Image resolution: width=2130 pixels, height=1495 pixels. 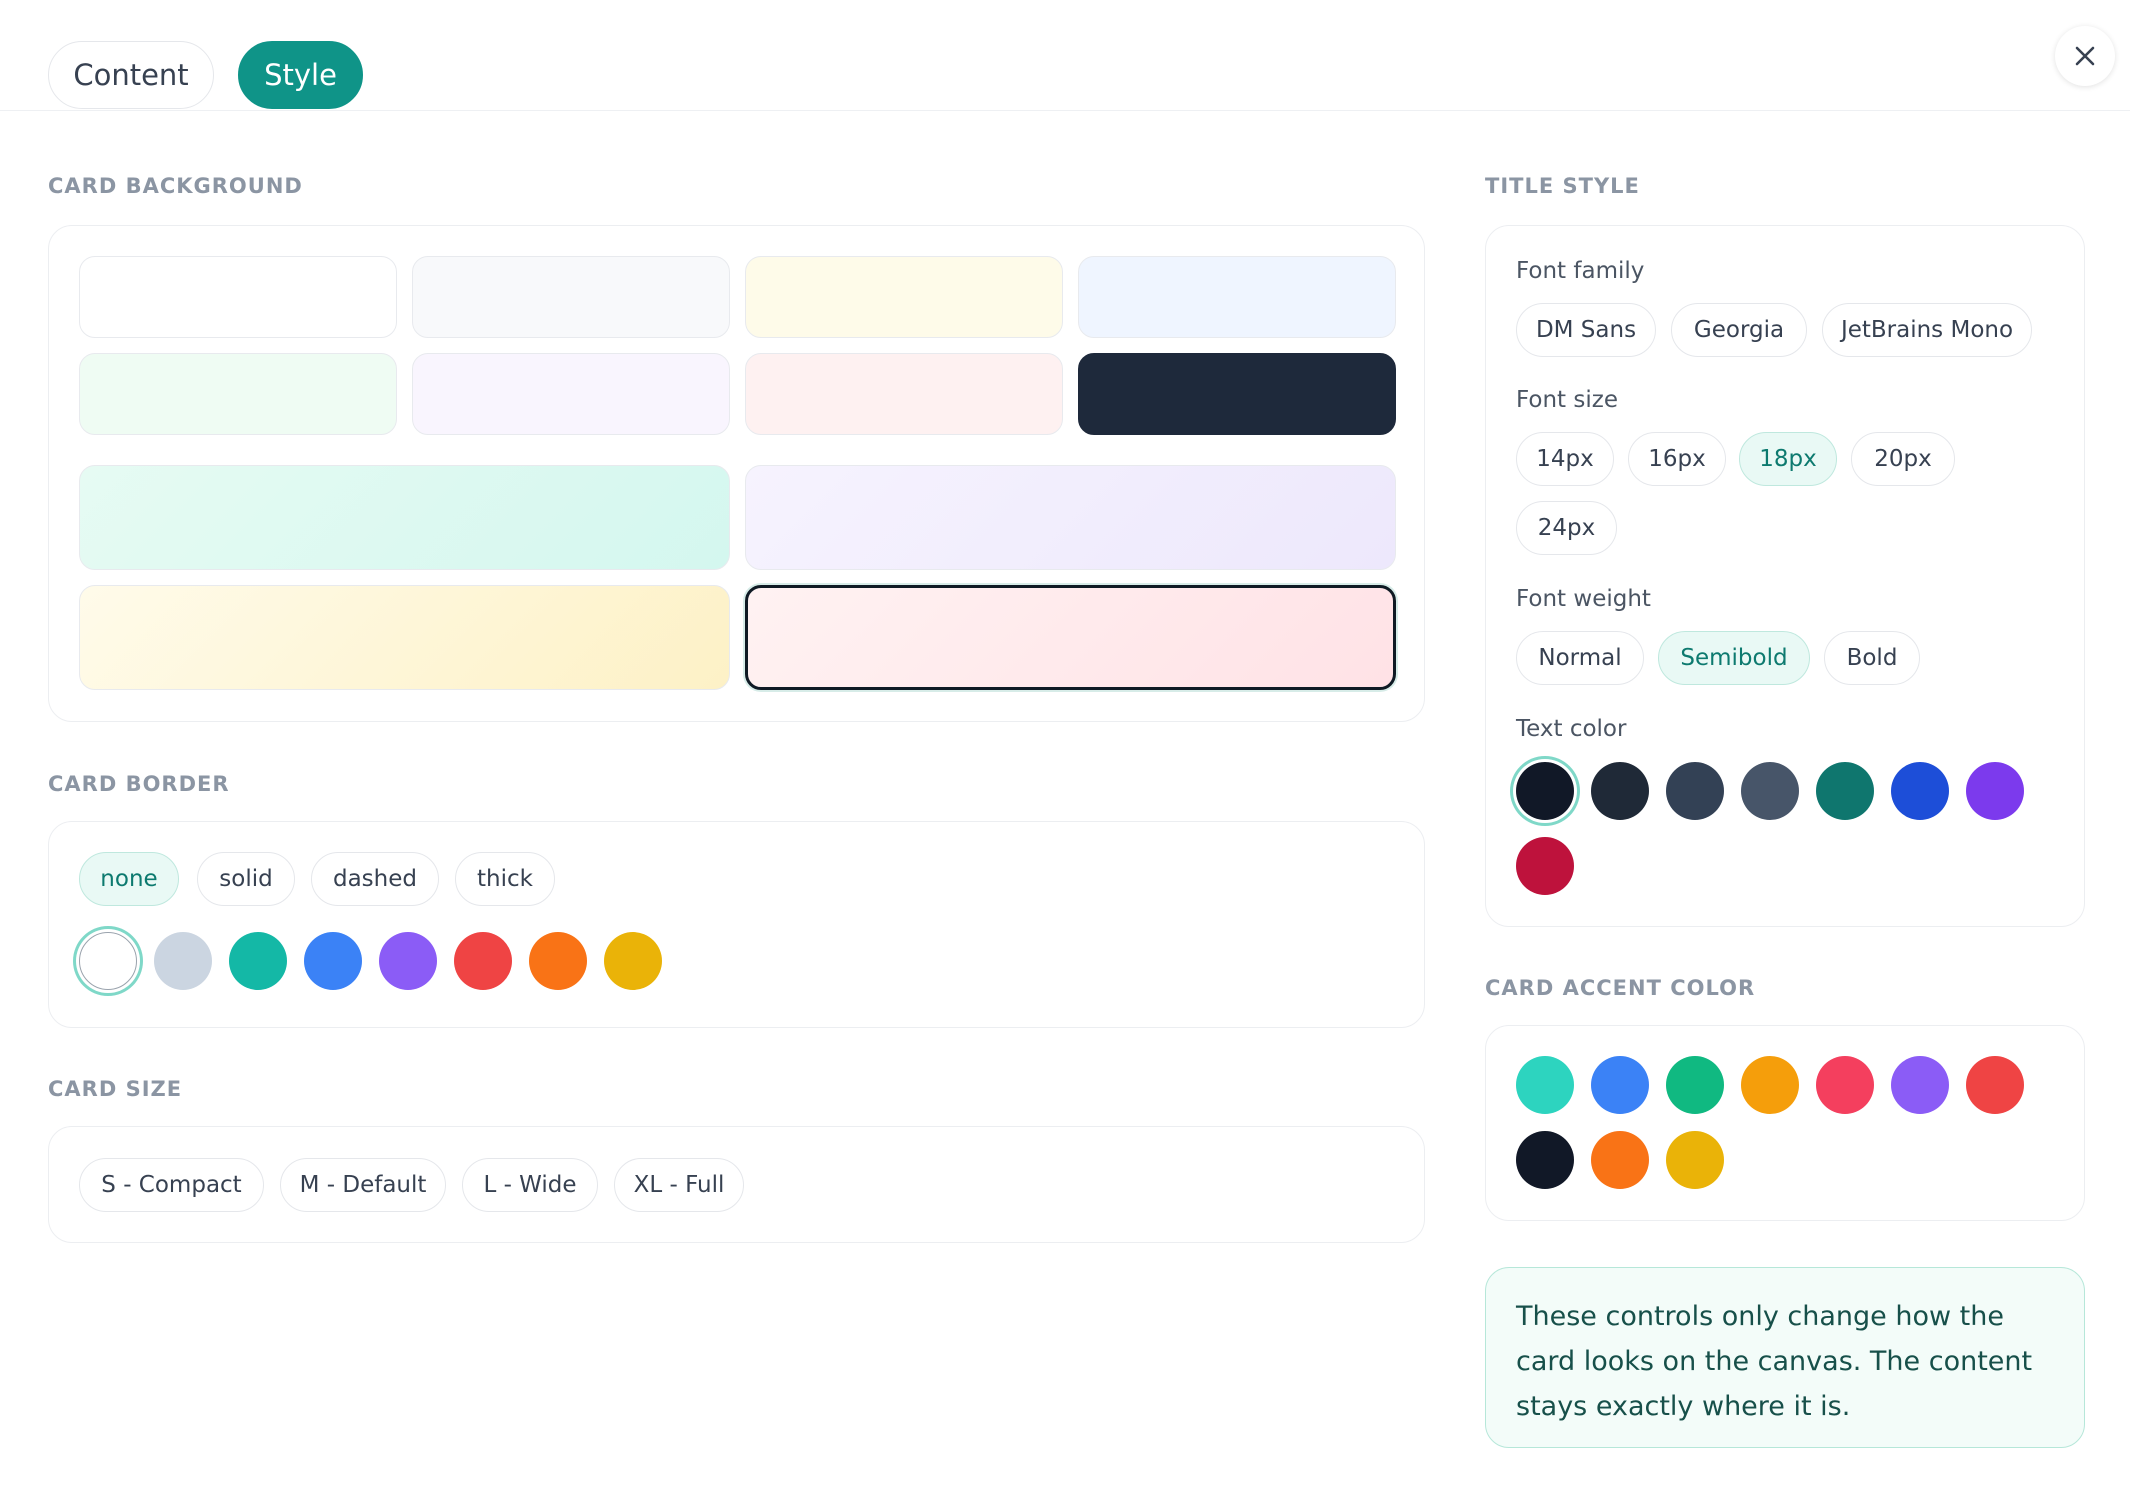 I want to click on font-size-18: 18px, so click(x=1788, y=459).